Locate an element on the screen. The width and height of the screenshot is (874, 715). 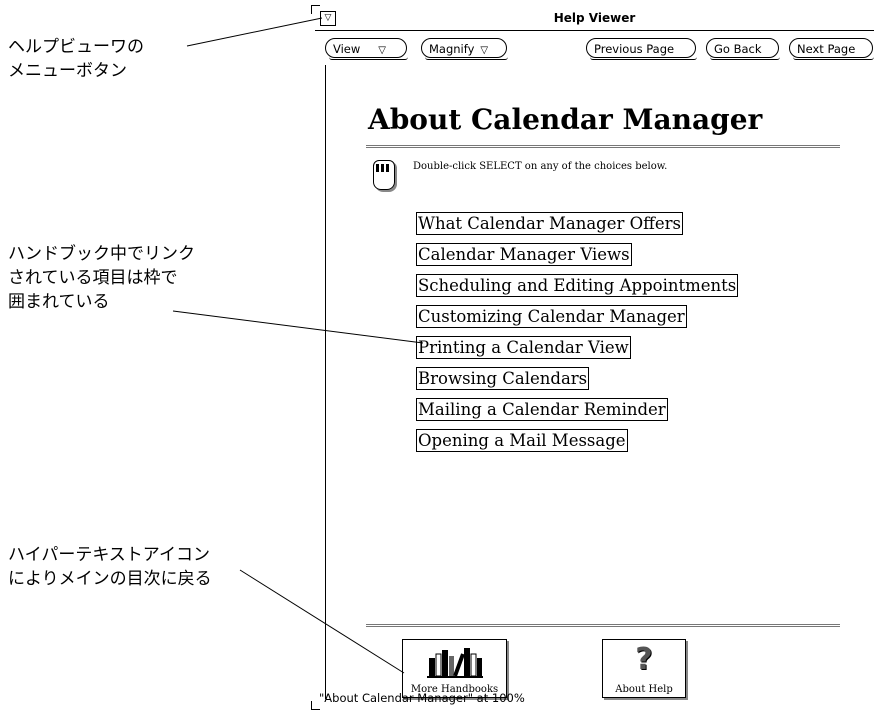
callout-linked-items: ハンドブック中でリンク されている項目は枠で 囲まれている is located at coordinates (101, 278).